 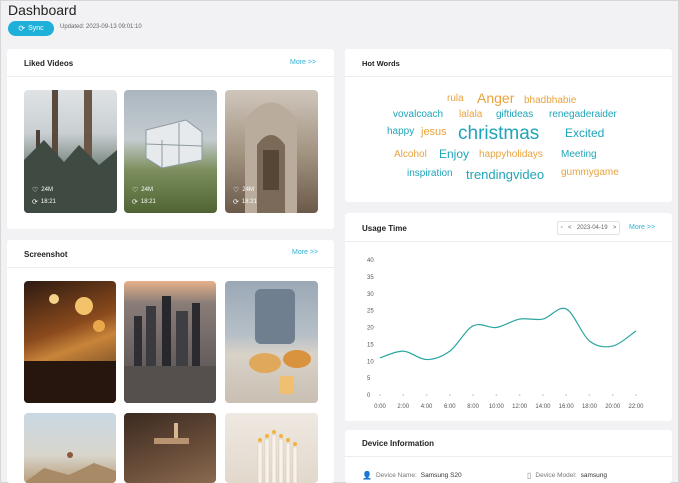 What do you see at coordinates (170, 448) in the screenshot?
I see `screenshot-interior` at bounding box center [170, 448].